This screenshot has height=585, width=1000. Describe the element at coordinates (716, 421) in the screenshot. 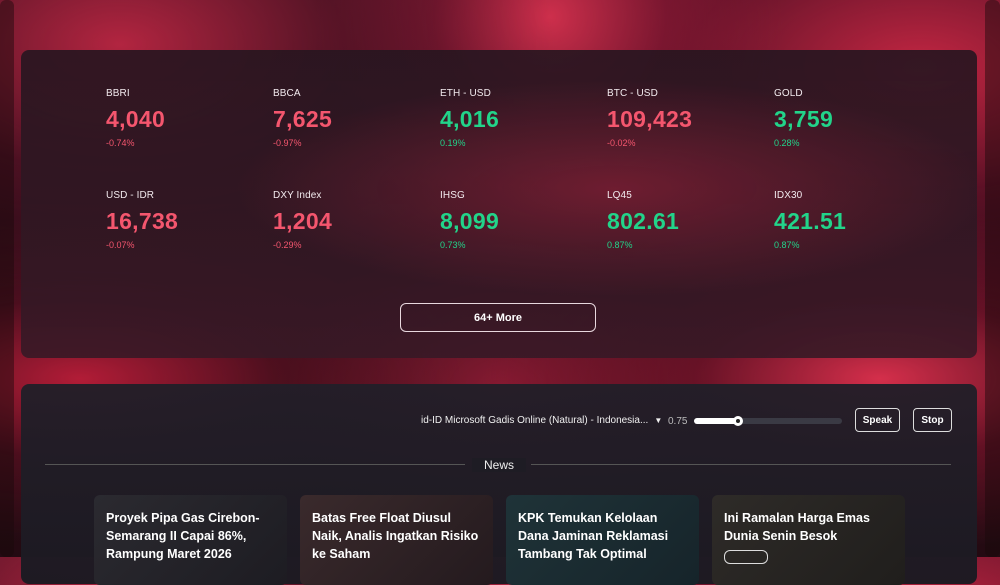

I see `slider-fill` at that location.